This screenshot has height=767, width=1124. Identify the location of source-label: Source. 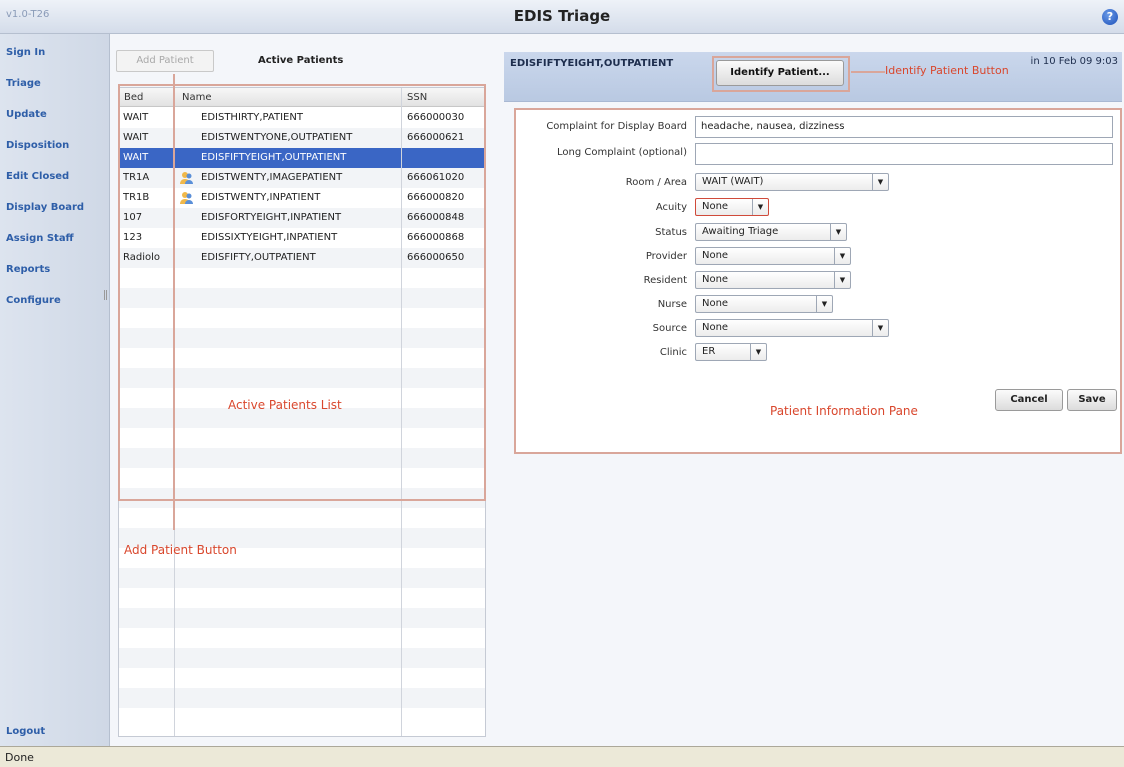
(669, 328).